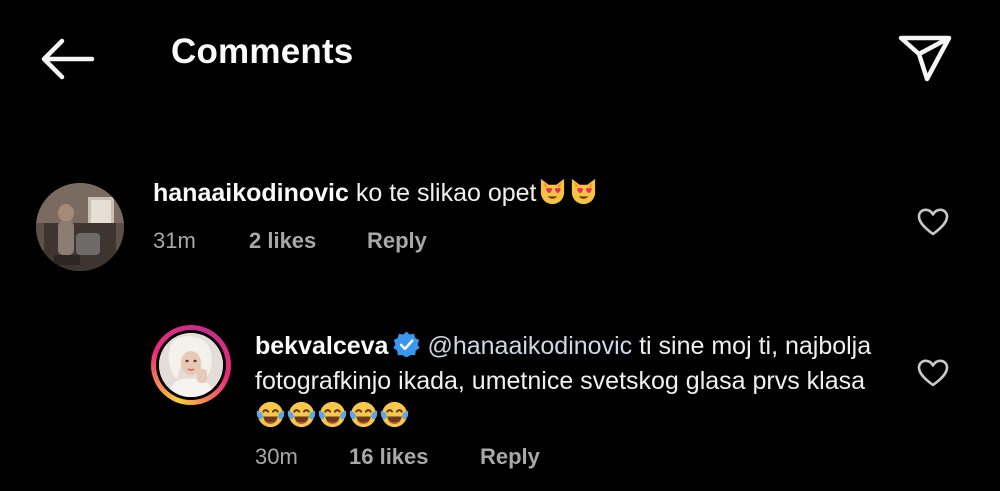  I want to click on avatar-ring-gap, so click(191, 365).